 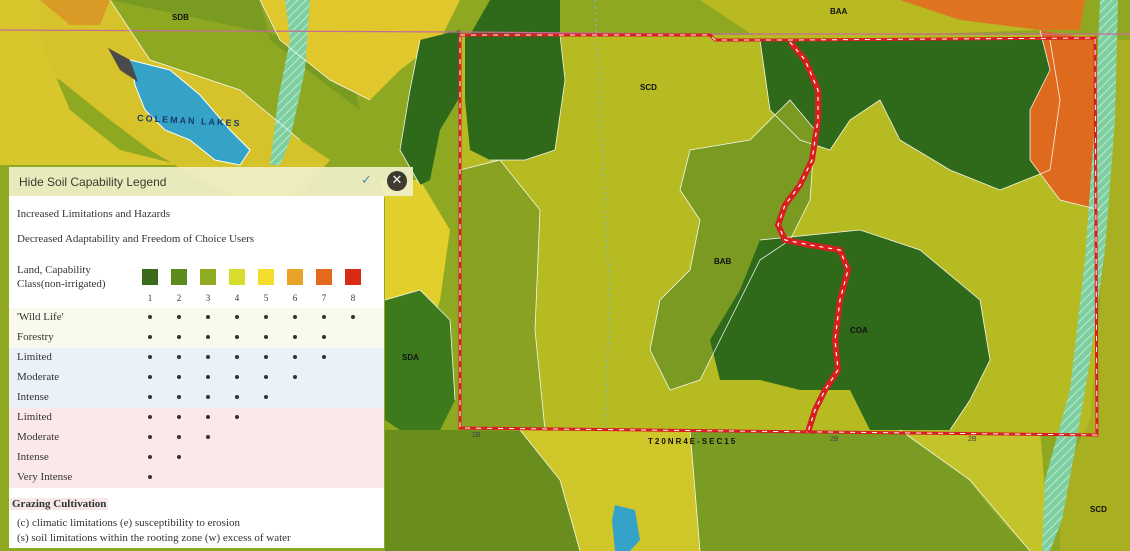 I want to click on legend-class-label-2: Class(non-irrigated), so click(x=61, y=284).